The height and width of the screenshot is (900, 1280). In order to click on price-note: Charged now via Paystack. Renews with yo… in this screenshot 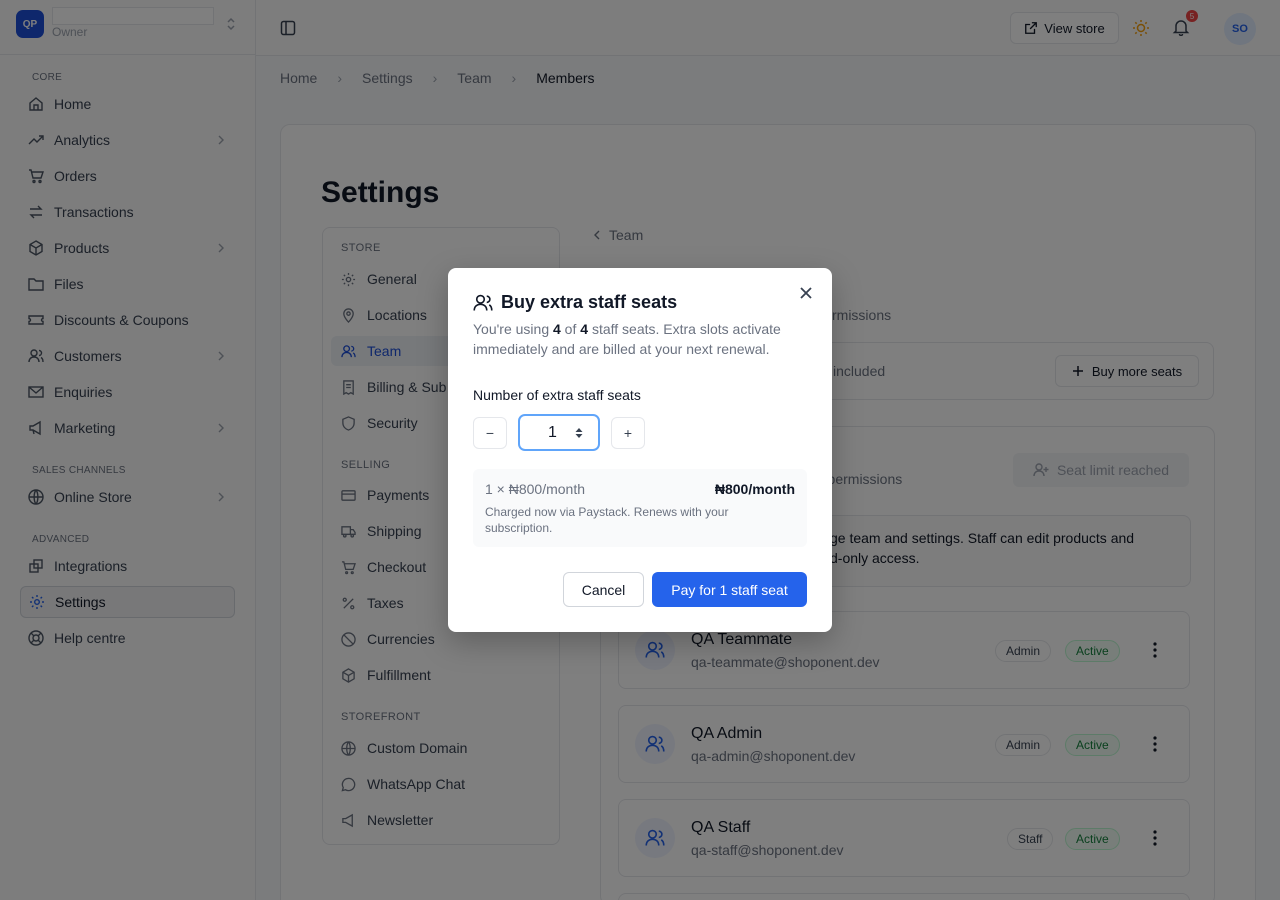, I will do `click(607, 520)`.